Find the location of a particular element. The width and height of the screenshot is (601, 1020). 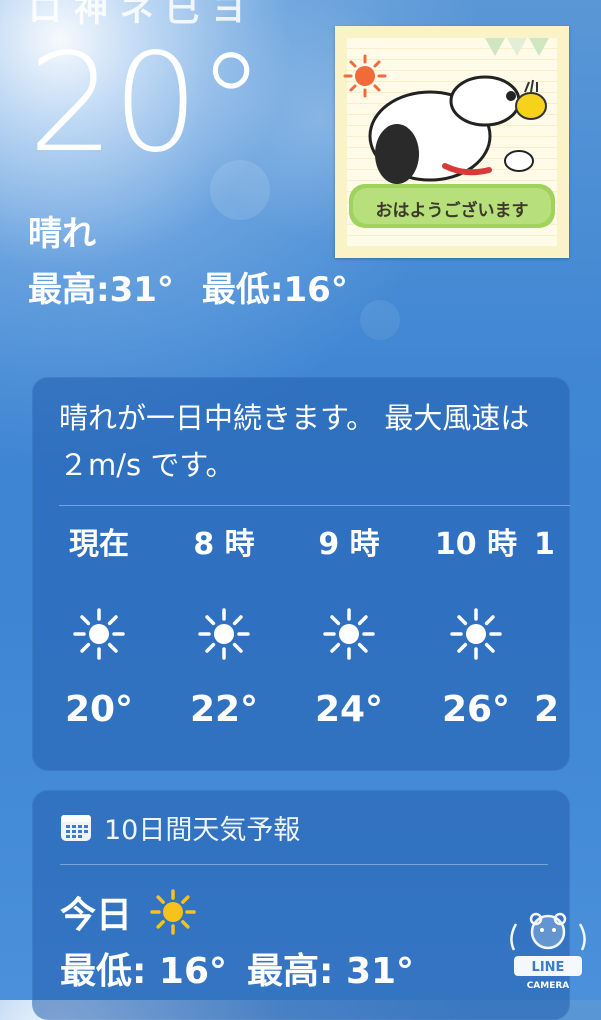

hour-label: 9 時 is located at coordinates (349, 544).